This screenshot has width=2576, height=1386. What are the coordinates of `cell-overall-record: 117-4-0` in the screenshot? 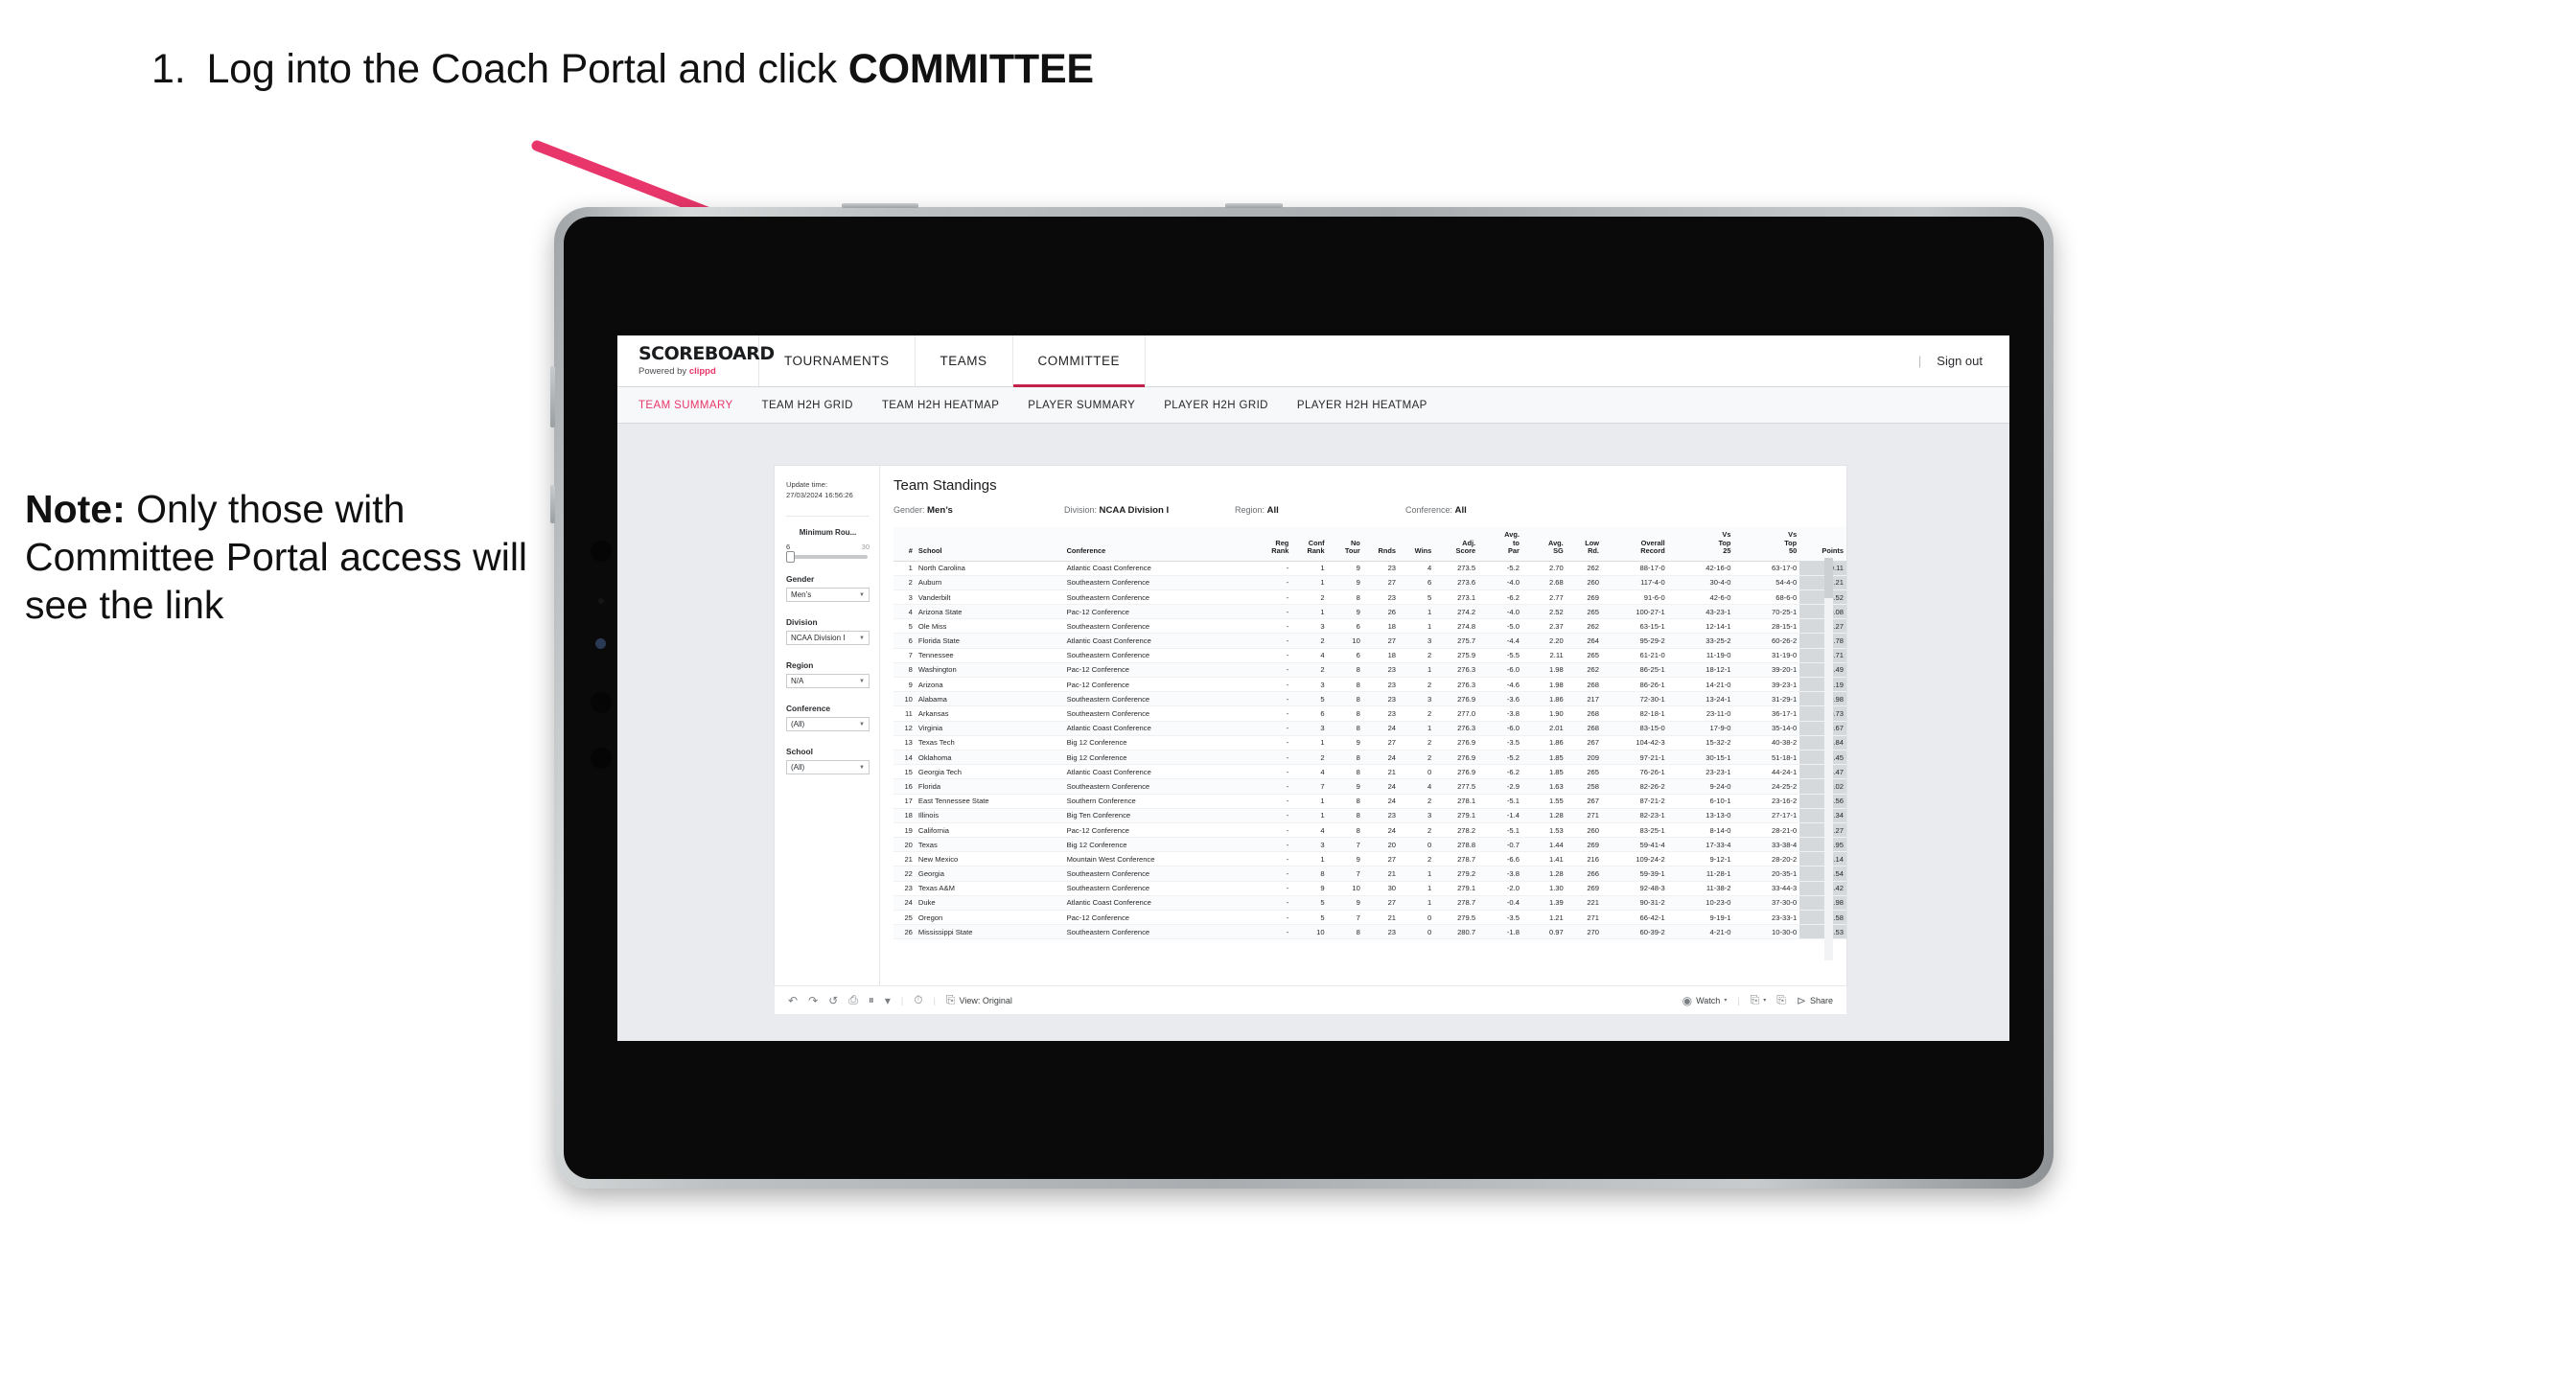 It's located at (1634, 583).